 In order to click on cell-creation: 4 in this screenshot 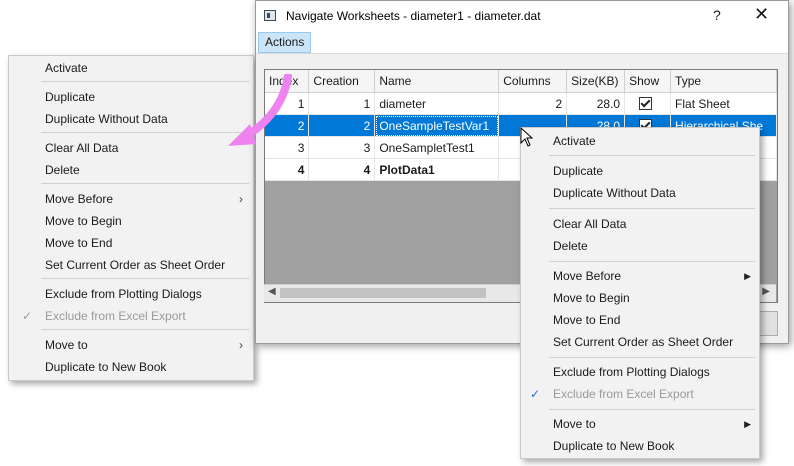, I will do `click(342, 169)`.